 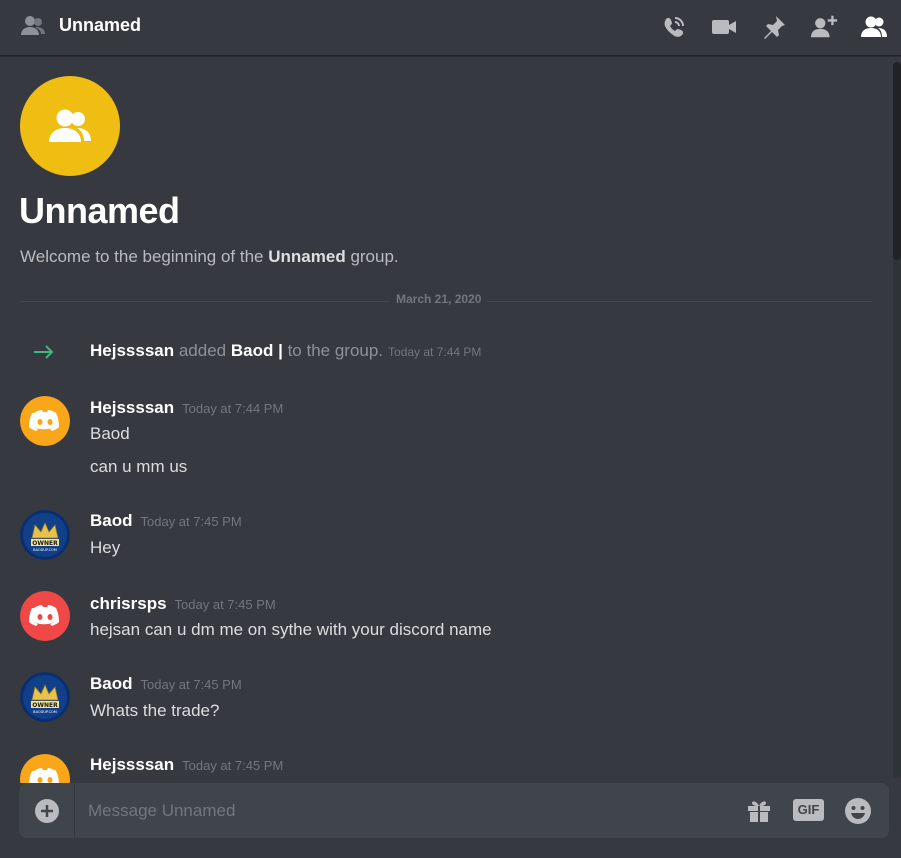 I want to click on message-content: Hey, so click(x=105, y=547).